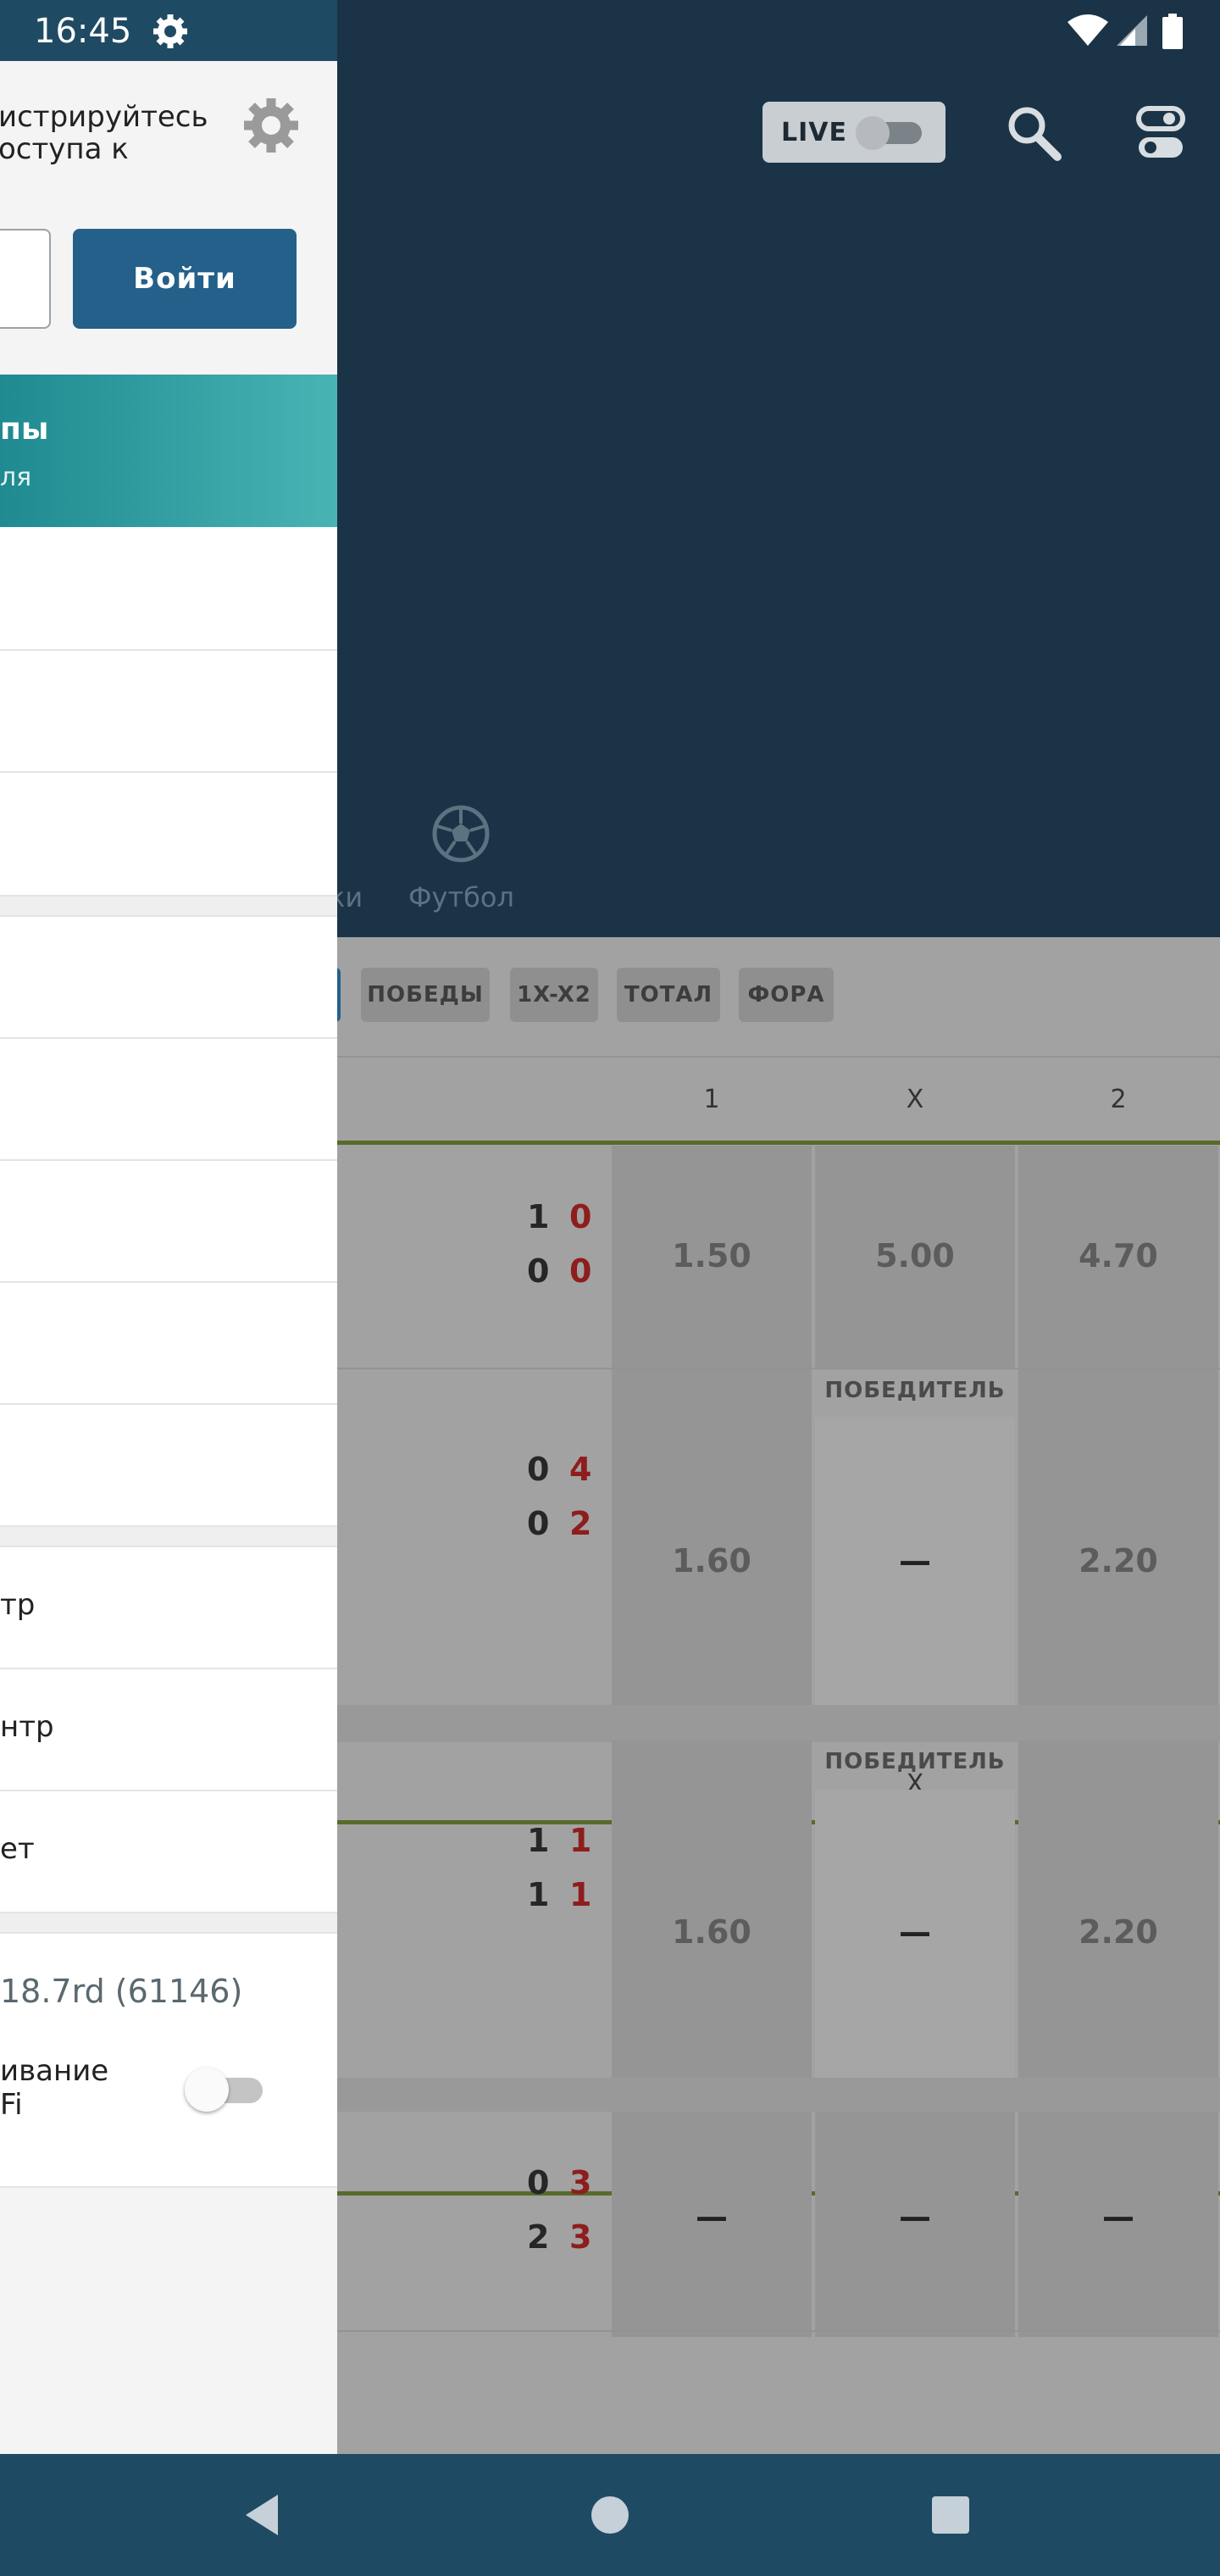 The height and width of the screenshot is (2576, 1220). What do you see at coordinates (814, 132) in the screenshot?
I see `live-label: LIVE` at bounding box center [814, 132].